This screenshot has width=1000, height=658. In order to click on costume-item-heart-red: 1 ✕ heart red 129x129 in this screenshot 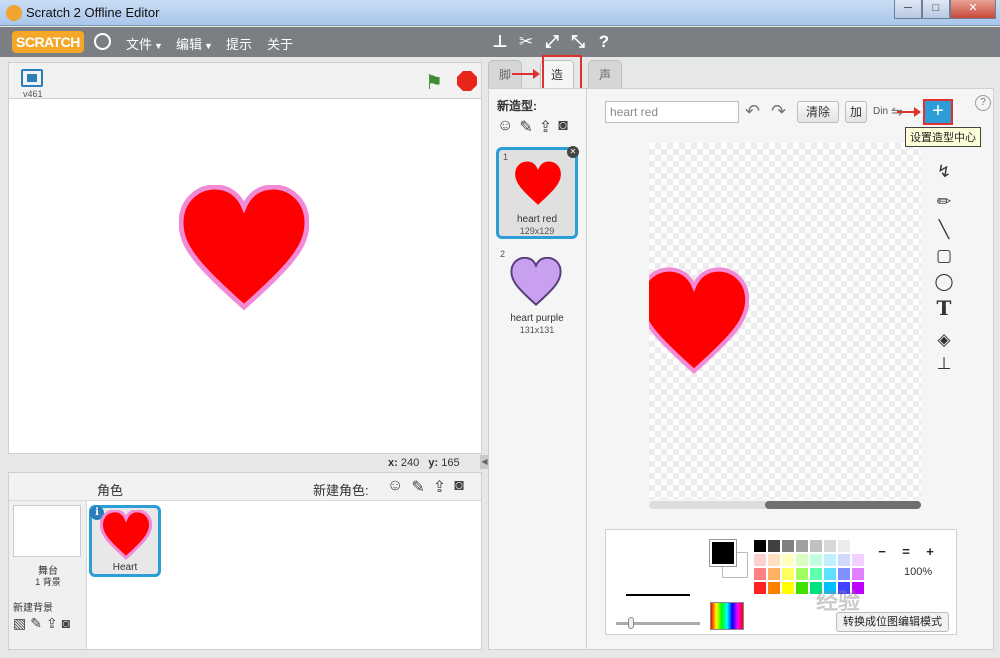, I will do `click(537, 192)`.